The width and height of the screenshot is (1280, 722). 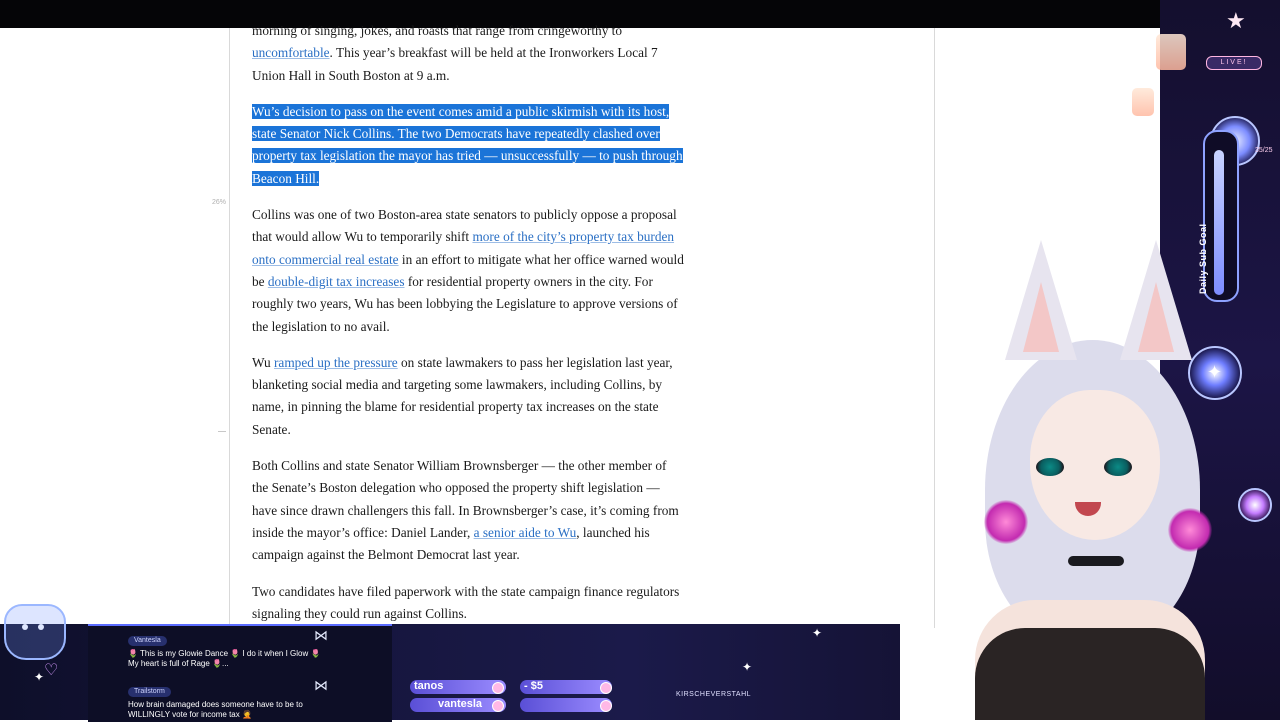 I want to click on margin-dash, so click(x=222, y=431).